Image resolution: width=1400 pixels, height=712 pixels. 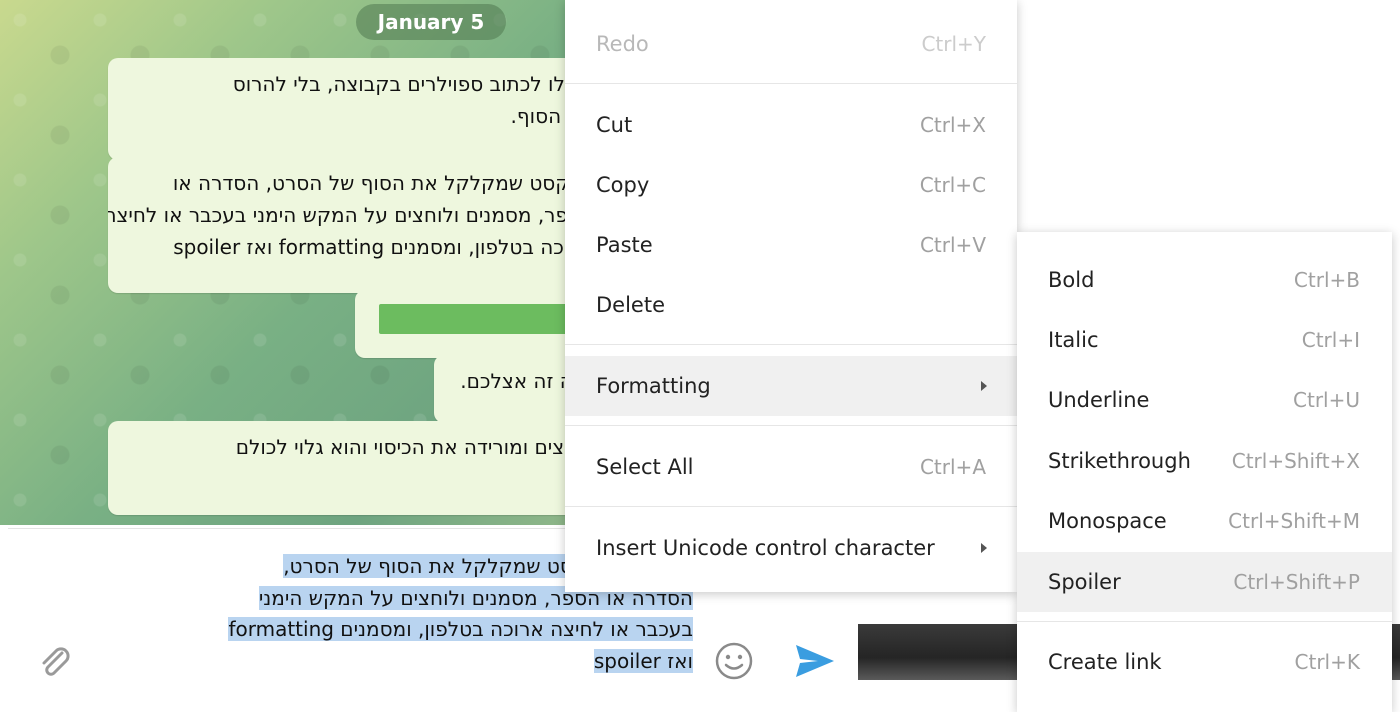 What do you see at coordinates (952, 245) in the screenshot?
I see `menu-item-shortcut: Ctrl+V` at bounding box center [952, 245].